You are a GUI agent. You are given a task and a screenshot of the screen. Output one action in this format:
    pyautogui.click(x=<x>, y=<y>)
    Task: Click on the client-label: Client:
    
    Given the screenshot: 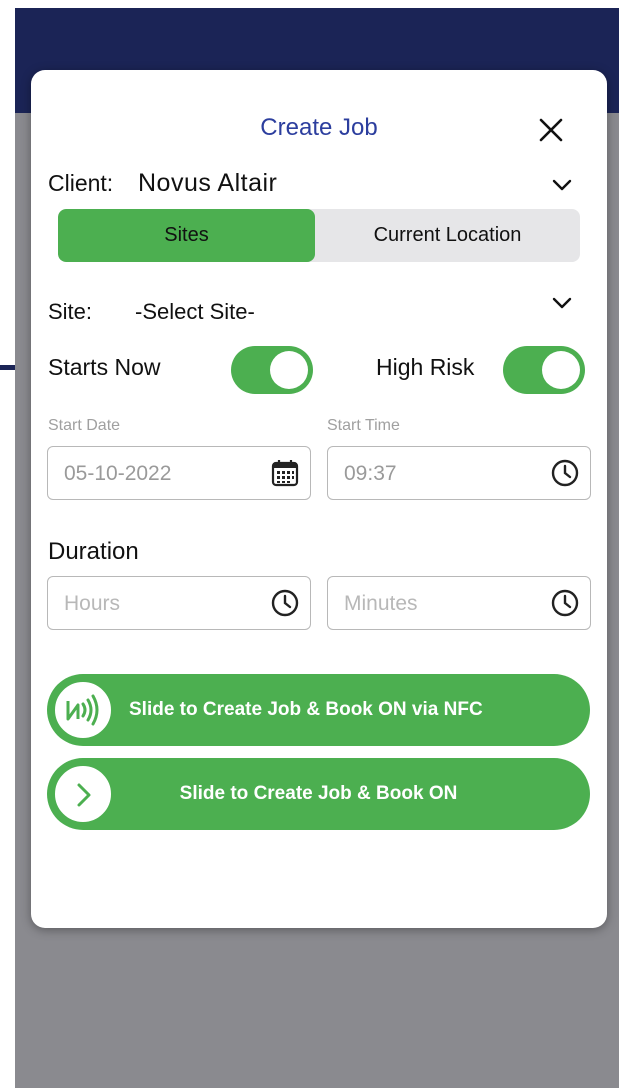 What is the action you would take?
    pyautogui.click(x=81, y=183)
    